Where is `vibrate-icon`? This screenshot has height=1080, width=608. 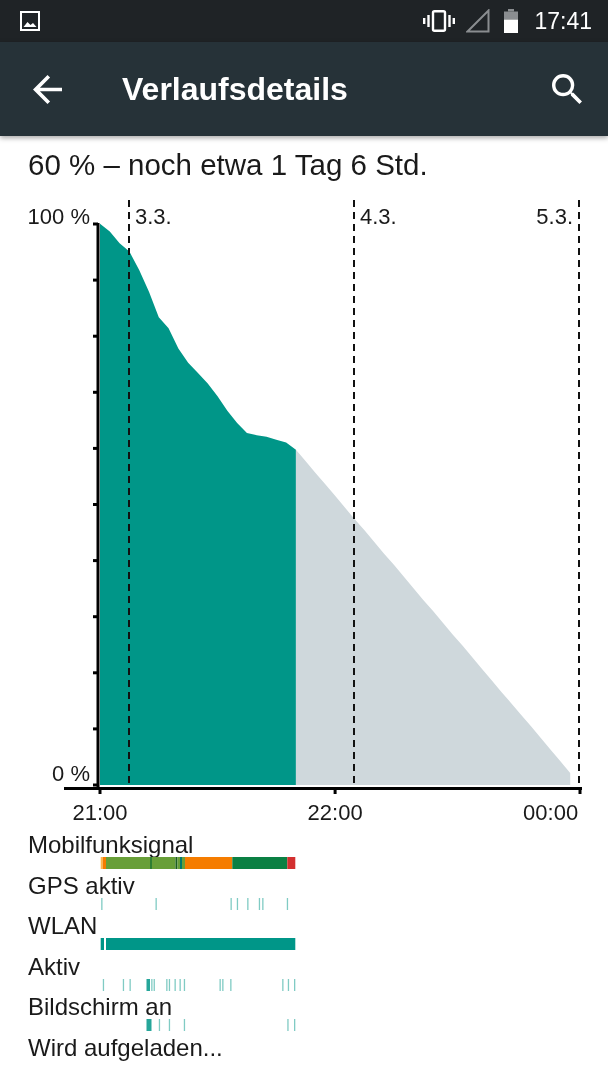 vibrate-icon is located at coordinates (439, 21).